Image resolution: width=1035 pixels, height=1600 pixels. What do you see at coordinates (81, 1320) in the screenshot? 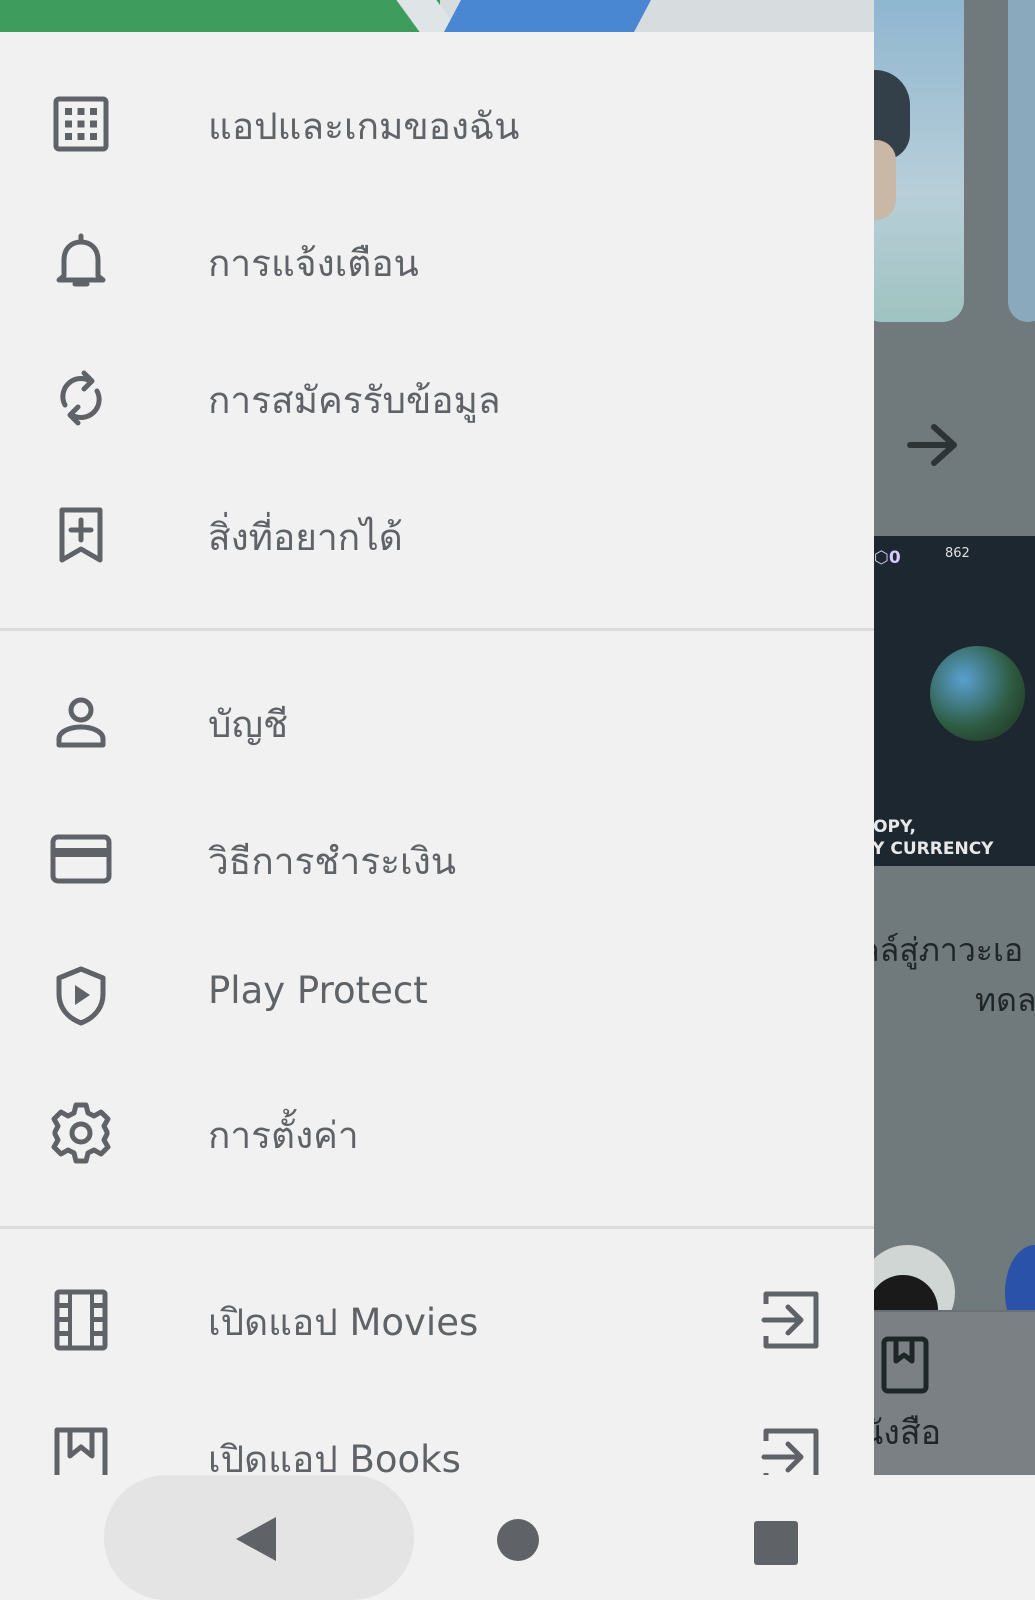
I see `film-icon` at bounding box center [81, 1320].